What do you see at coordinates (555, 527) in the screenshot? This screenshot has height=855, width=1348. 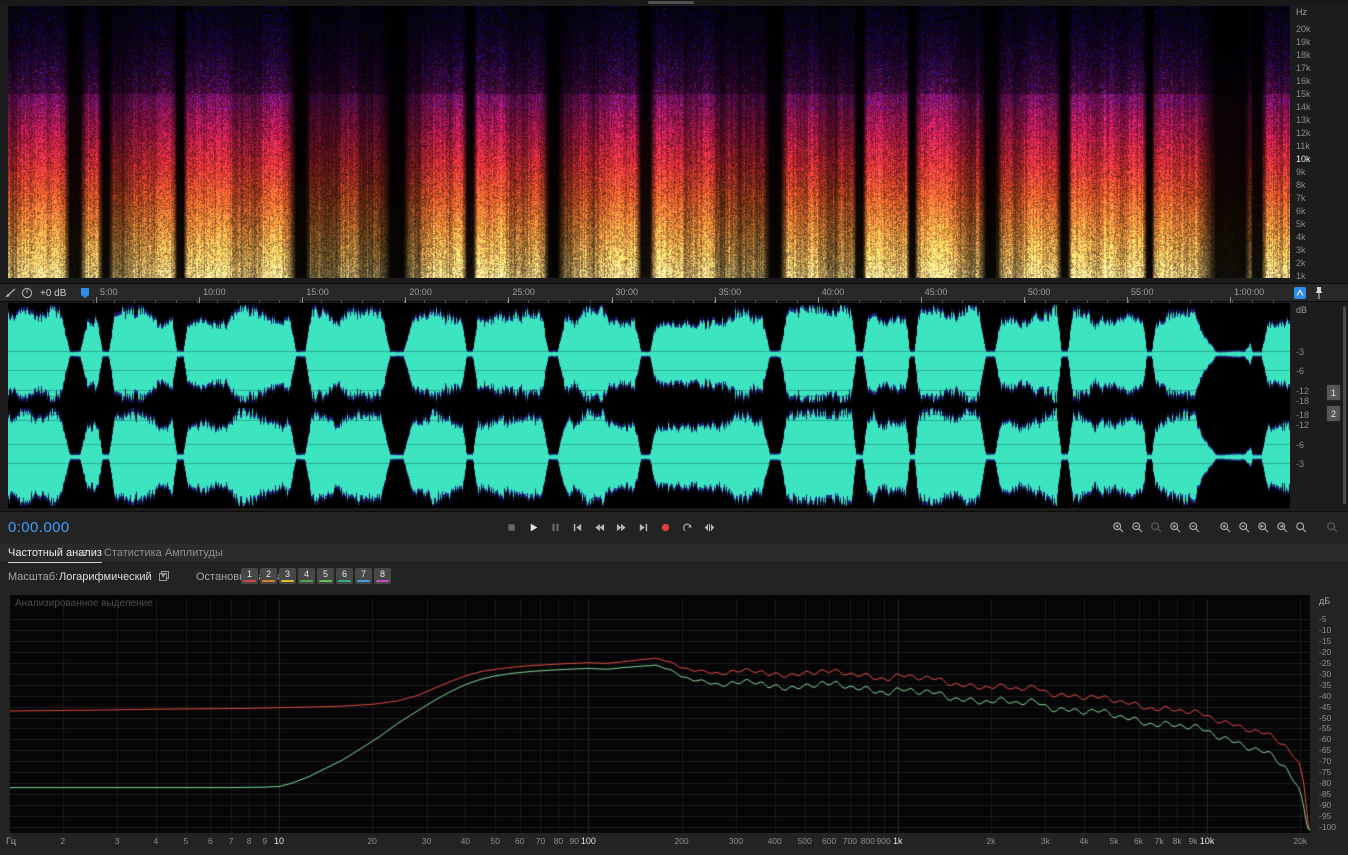 I see `pause-button` at bounding box center [555, 527].